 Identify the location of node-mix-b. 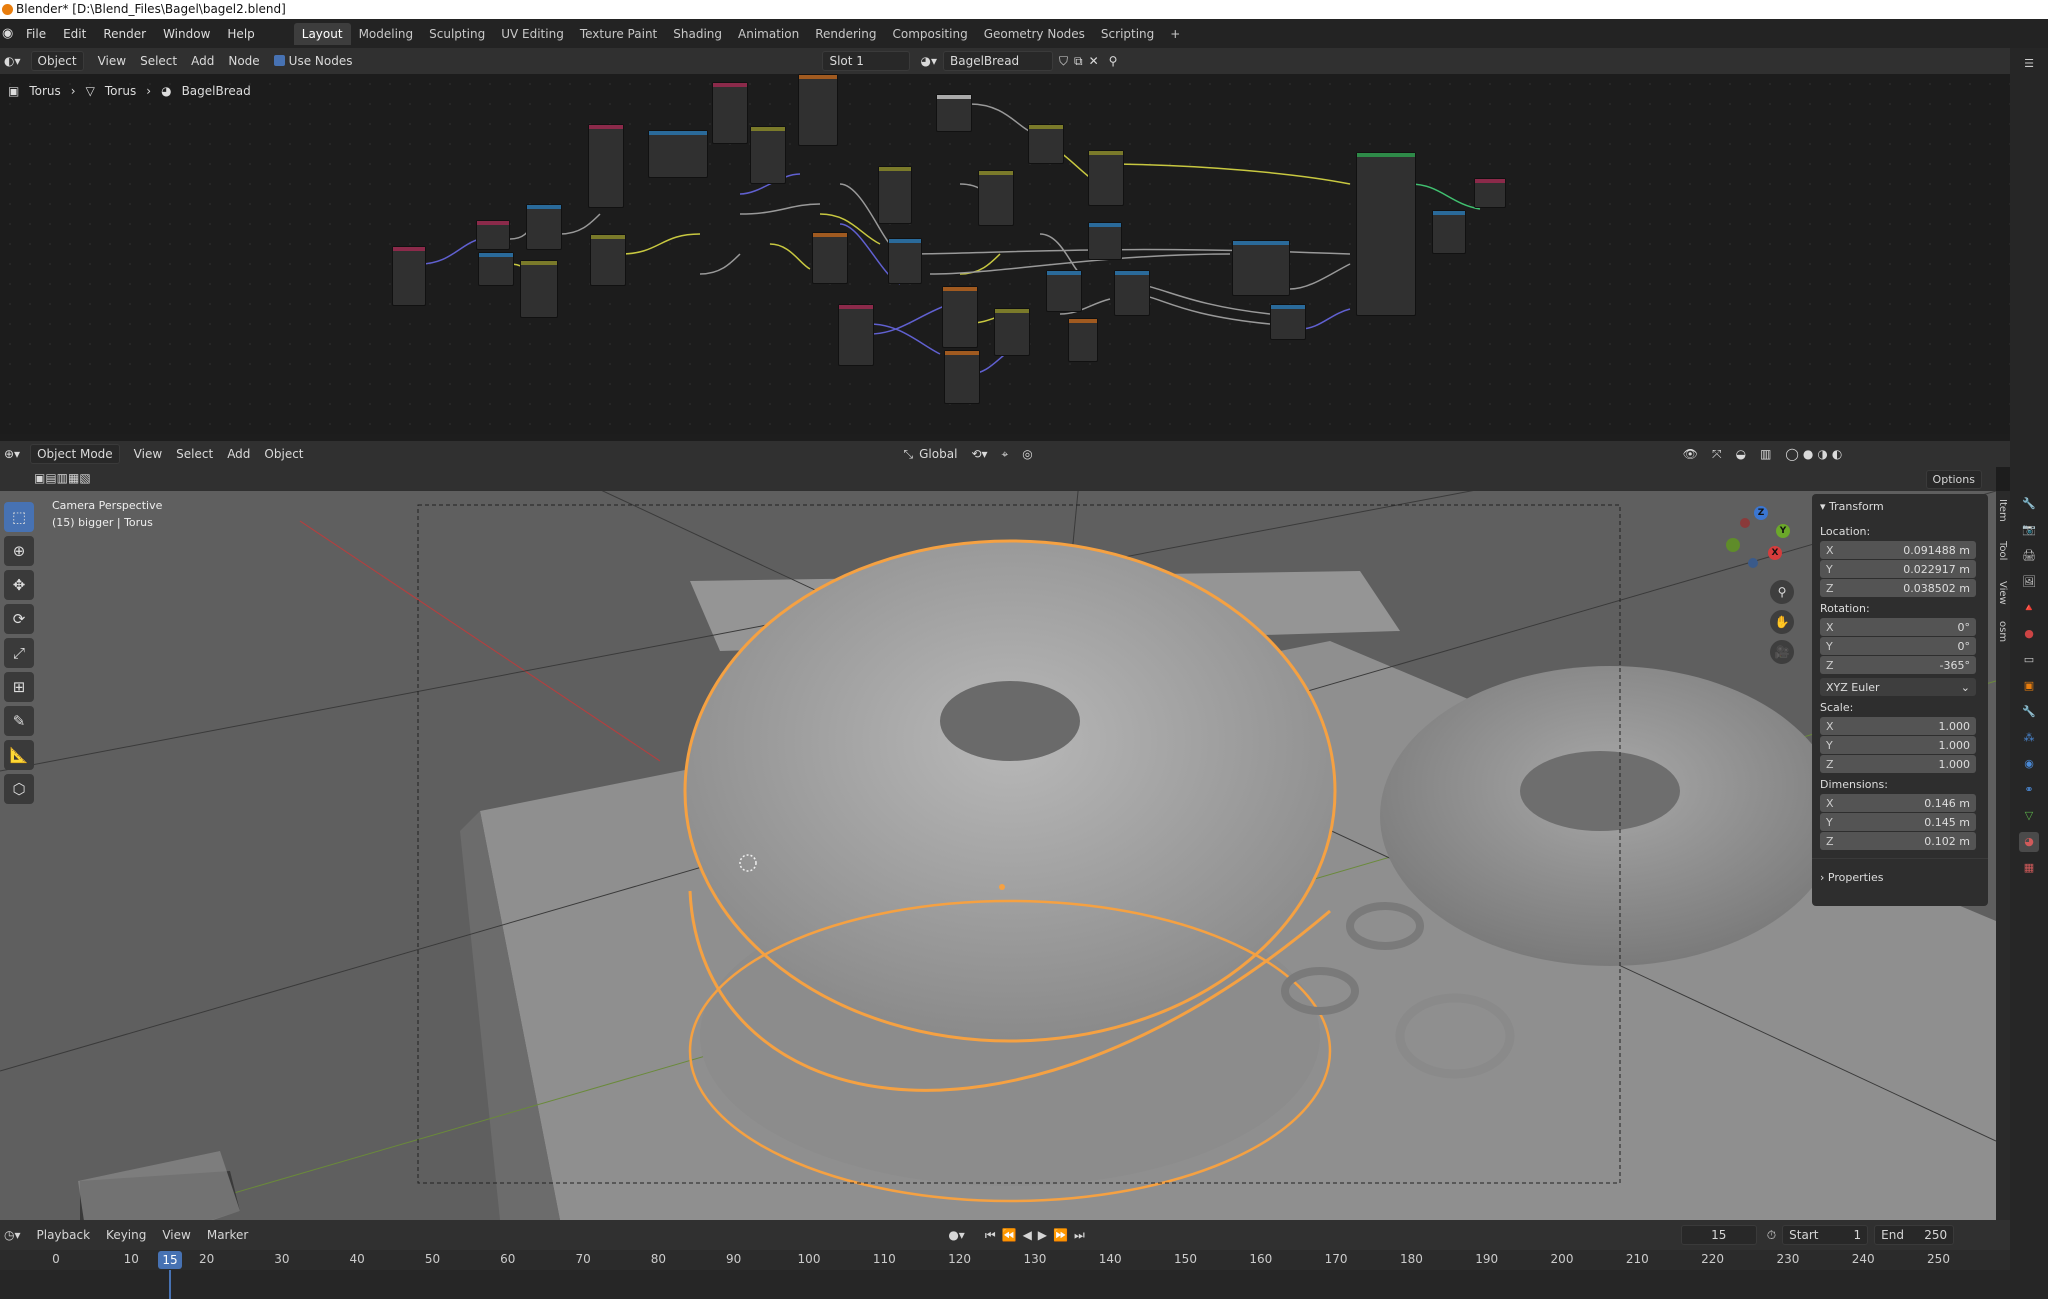
(1046, 144).